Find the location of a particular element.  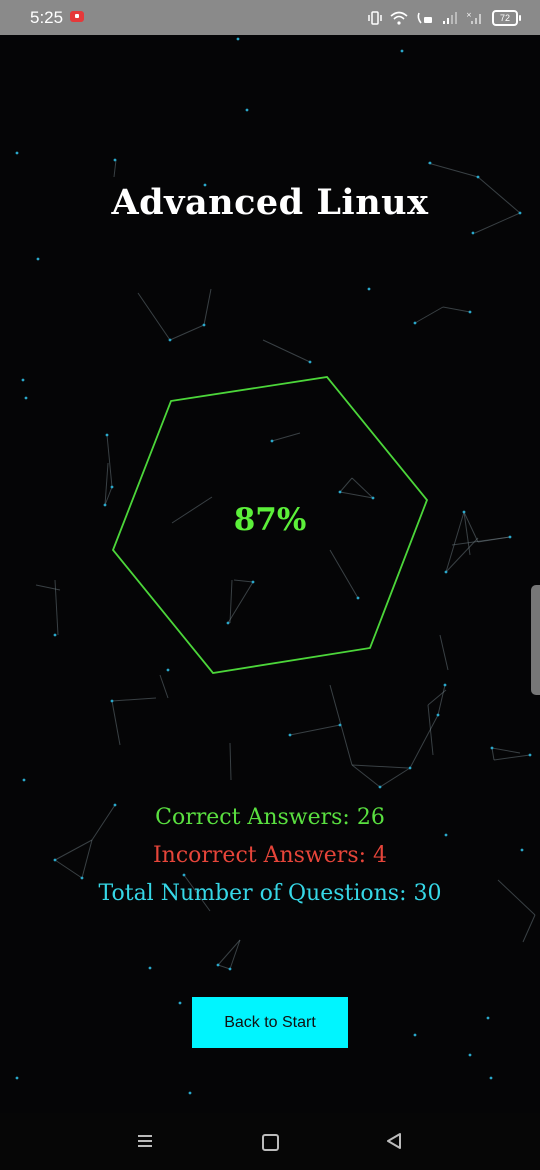

battery-level: 72 is located at coordinates (504, 18).